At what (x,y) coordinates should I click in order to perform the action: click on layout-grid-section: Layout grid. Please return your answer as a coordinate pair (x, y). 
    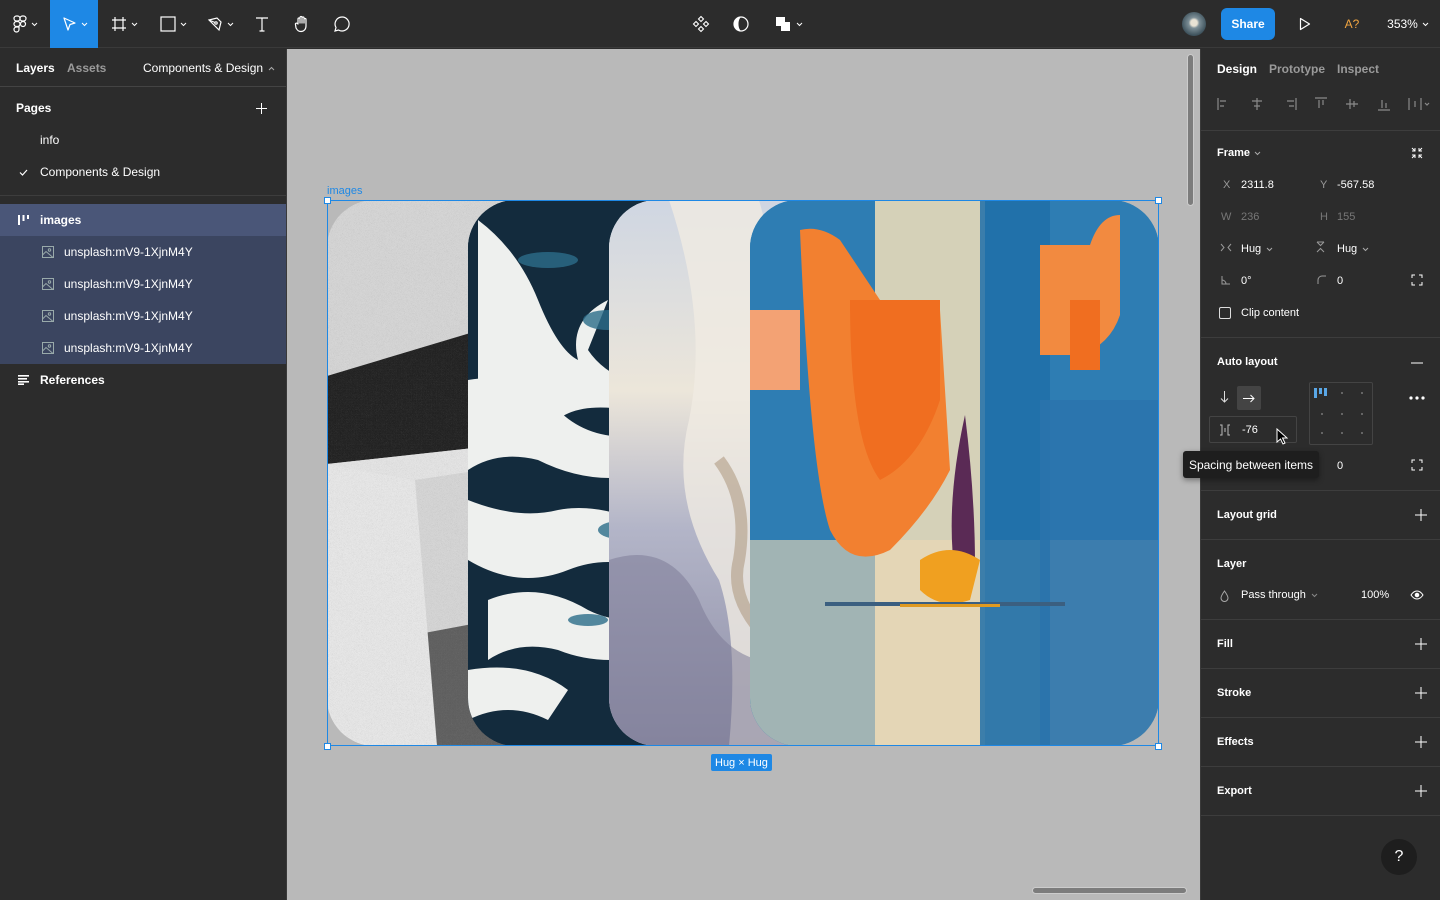
    Looking at the image, I should click on (1320, 515).